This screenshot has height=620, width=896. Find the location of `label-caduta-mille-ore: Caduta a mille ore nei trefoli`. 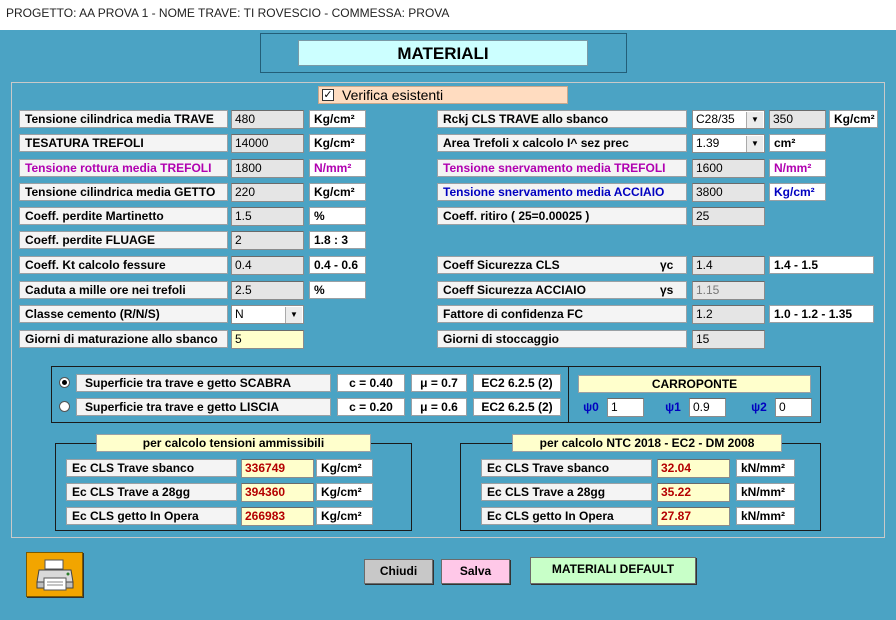

label-caduta-mille-ore: Caduta a mille ore nei trefoli is located at coordinates (123, 290).